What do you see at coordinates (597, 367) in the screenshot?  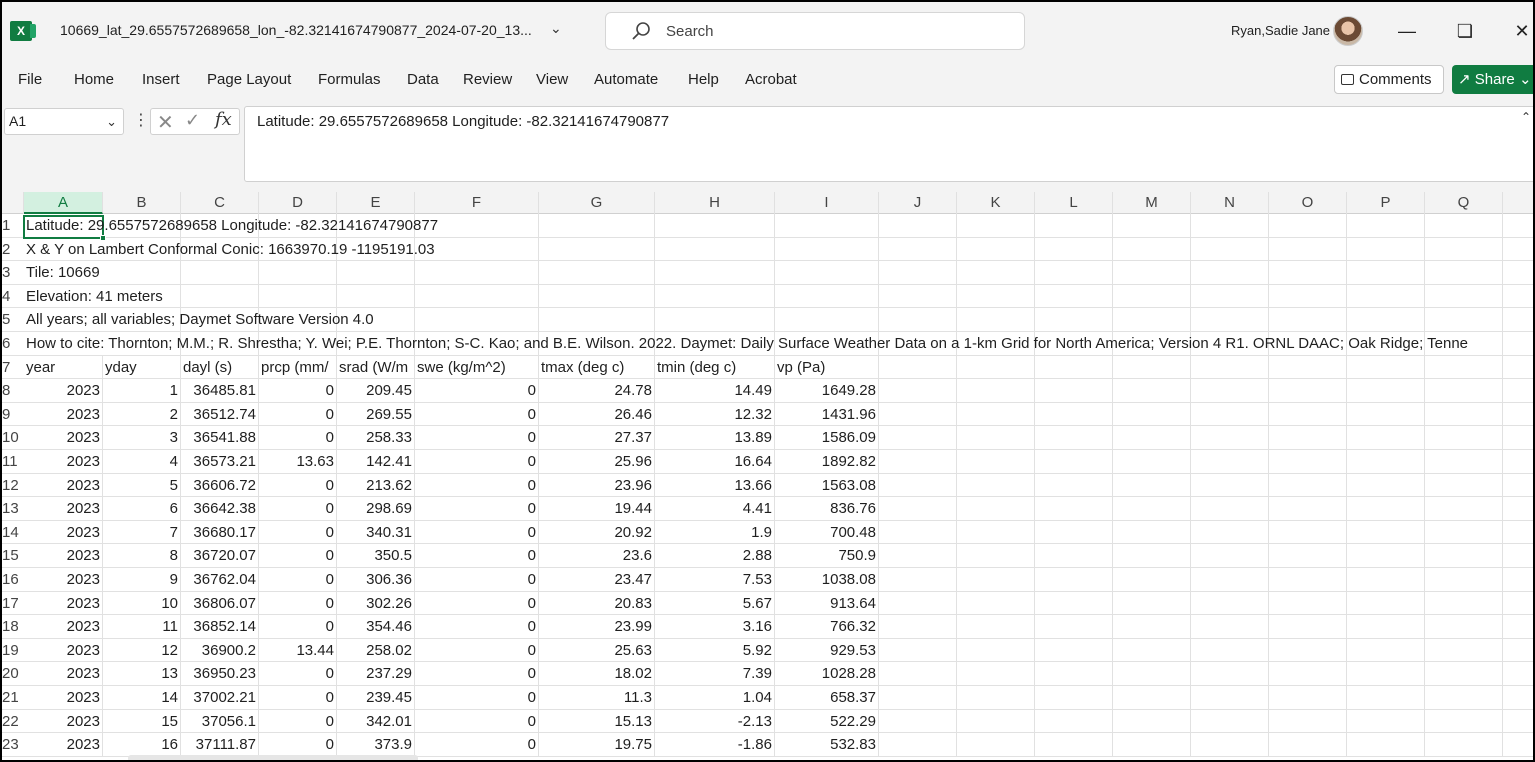 I see `column-label-cell: tmax (deg c)` at bounding box center [597, 367].